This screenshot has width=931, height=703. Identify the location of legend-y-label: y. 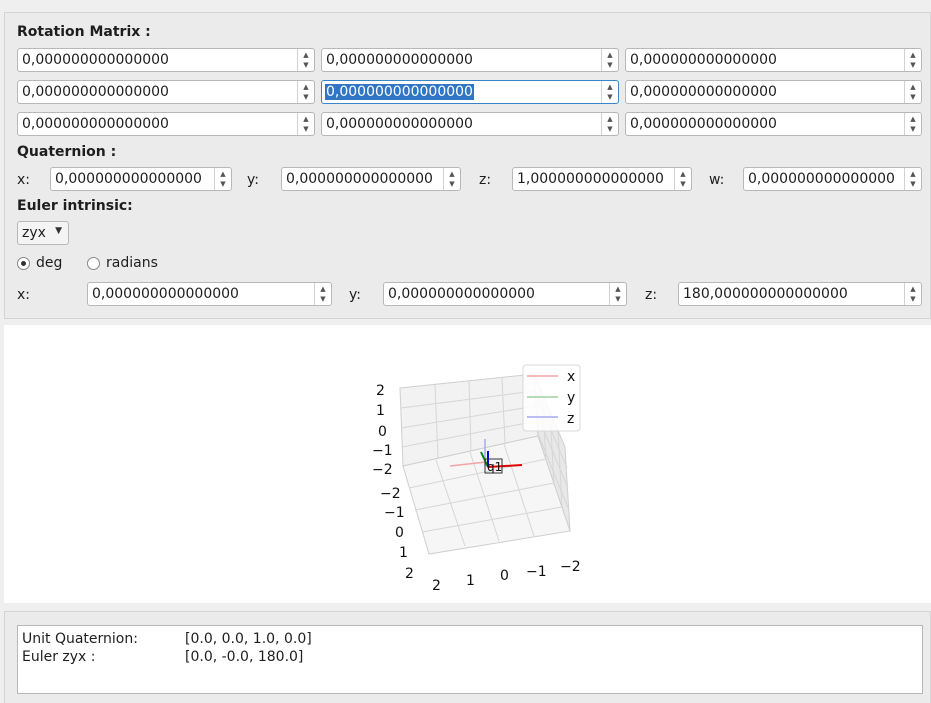
(571, 398).